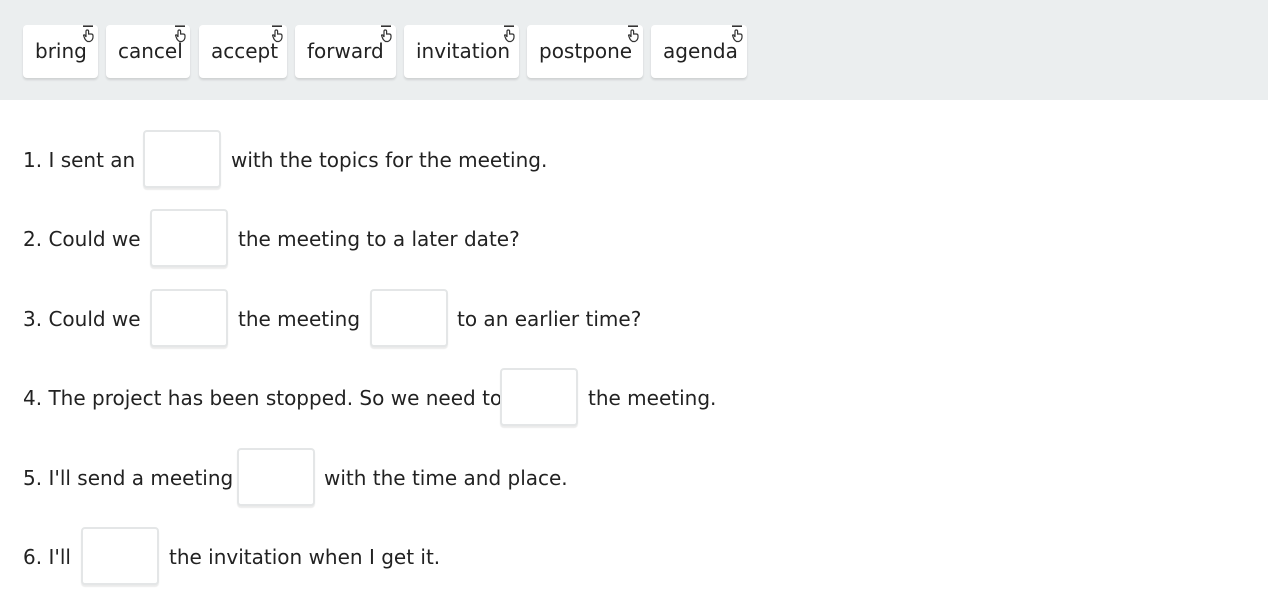 The height and width of the screenshot is (596, 1268). I want to click on word-chip-accept: accept, so click(243, 51).